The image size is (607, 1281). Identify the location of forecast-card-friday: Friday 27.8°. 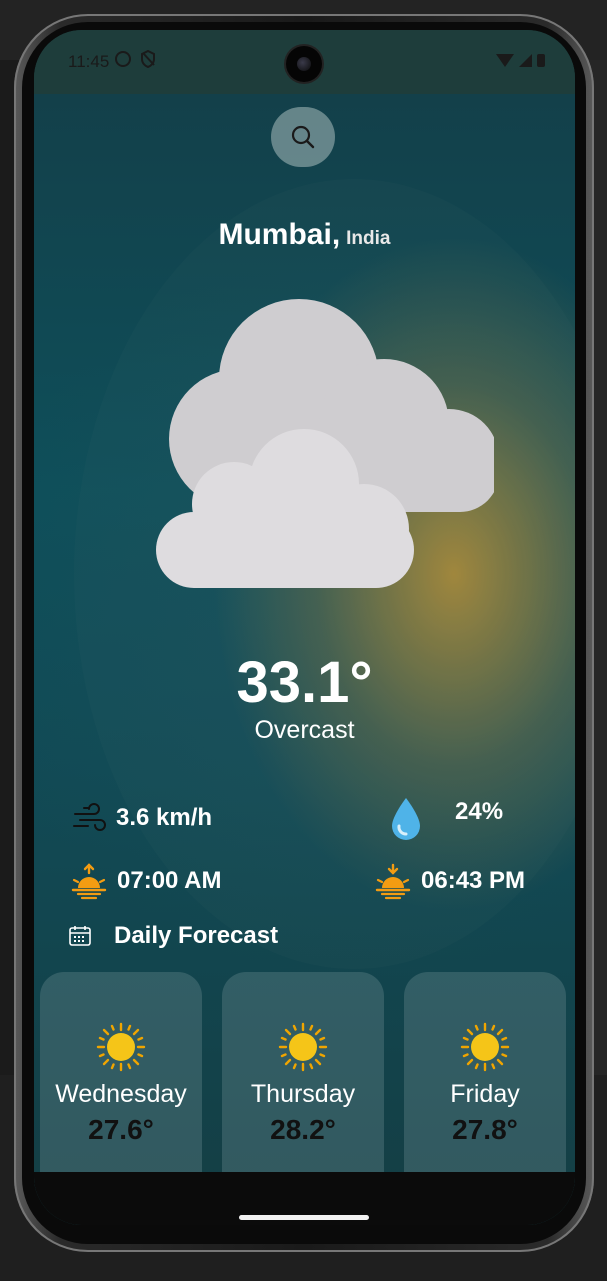
(485, 1086).